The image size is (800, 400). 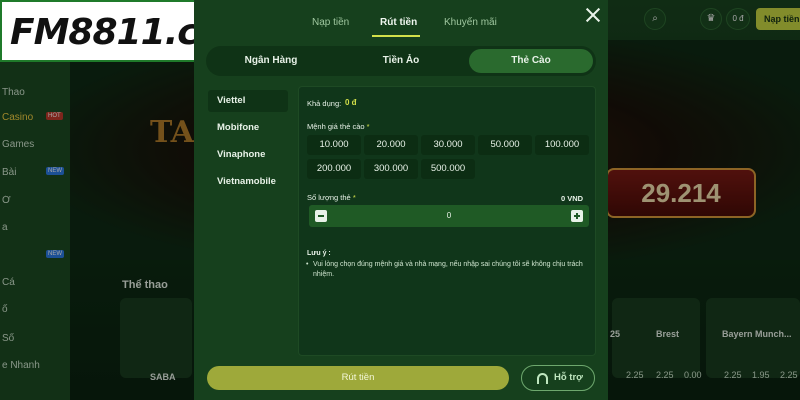 I want to click on withdraw-button: Rút tiền, so click(x=358, y=378).